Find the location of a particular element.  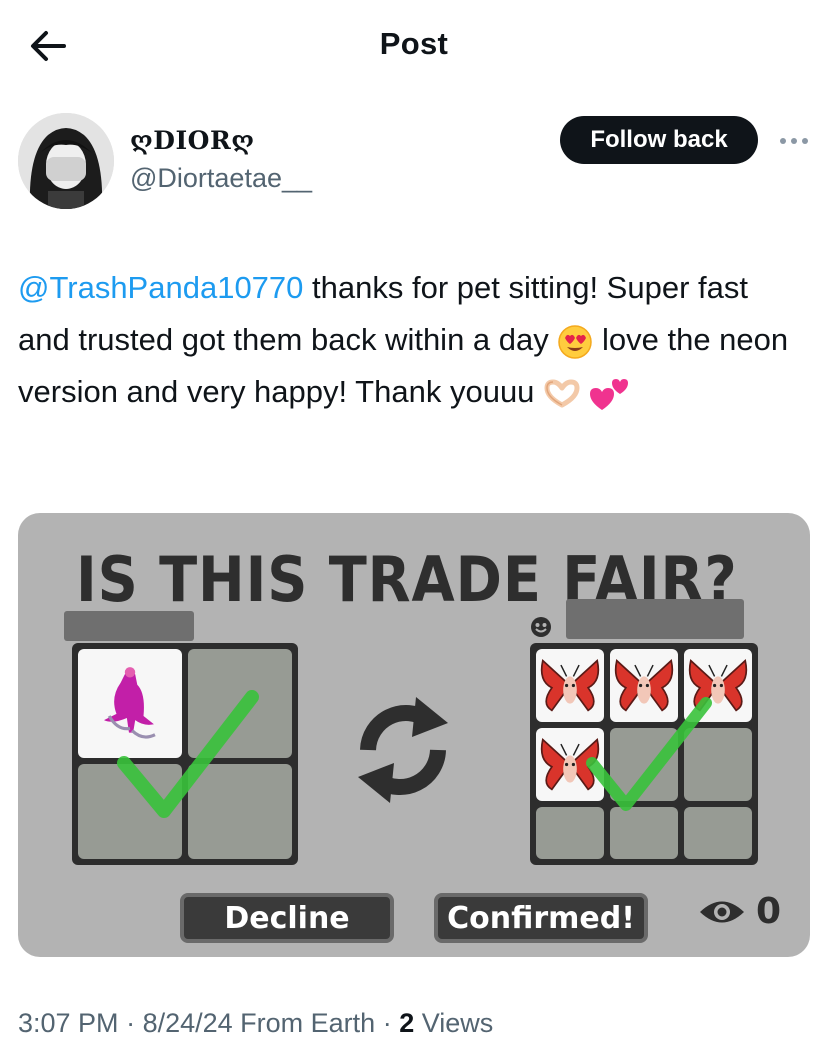

page-title: Post is located at coordinates (414, 43).